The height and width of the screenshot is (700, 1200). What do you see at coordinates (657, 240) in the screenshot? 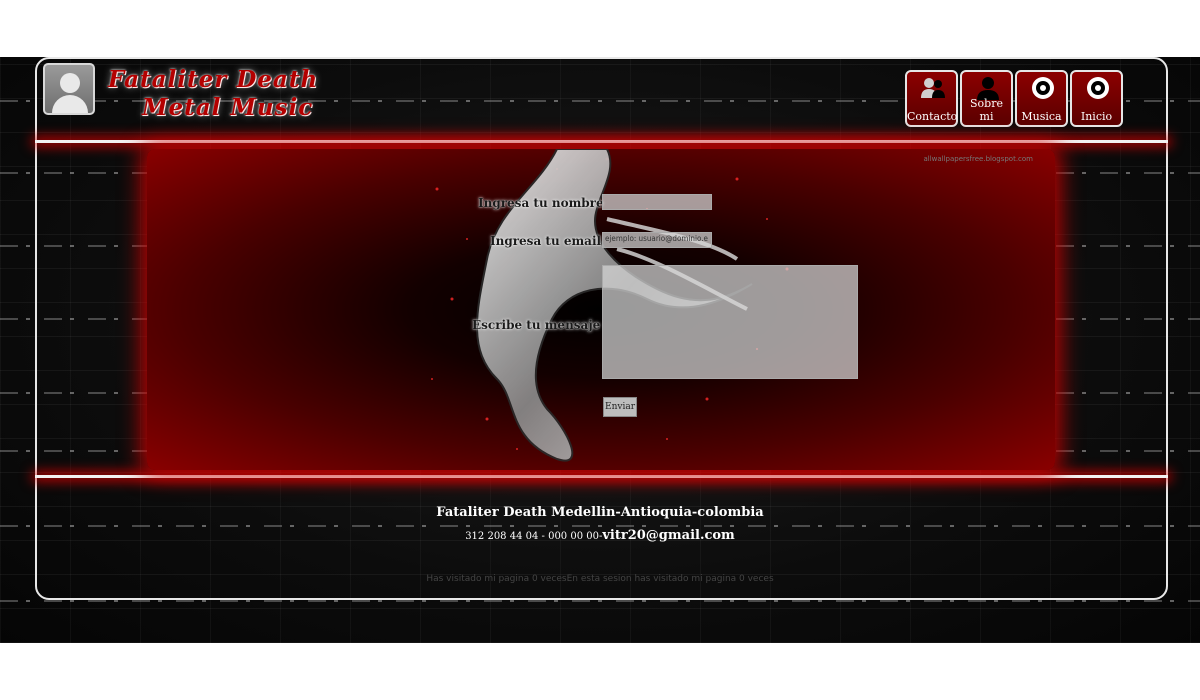
I see `email-input: ejemplo: usuario@dominio.e` at bounding box center [657, 240].